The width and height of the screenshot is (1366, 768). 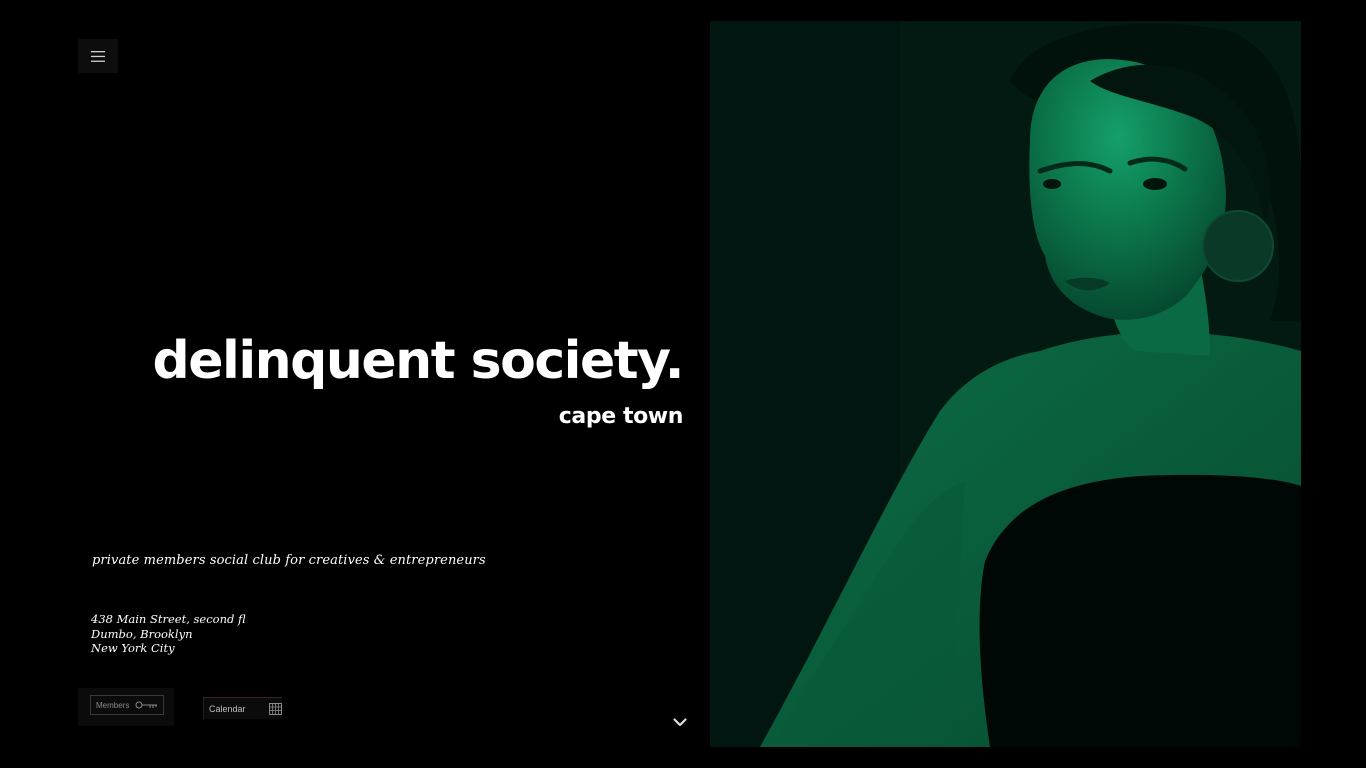 What do you see at coordinates (142, 633) in the screenshot?
I see `address-line: Dumbo, Brooklyn` at bounding box center [142, 633].